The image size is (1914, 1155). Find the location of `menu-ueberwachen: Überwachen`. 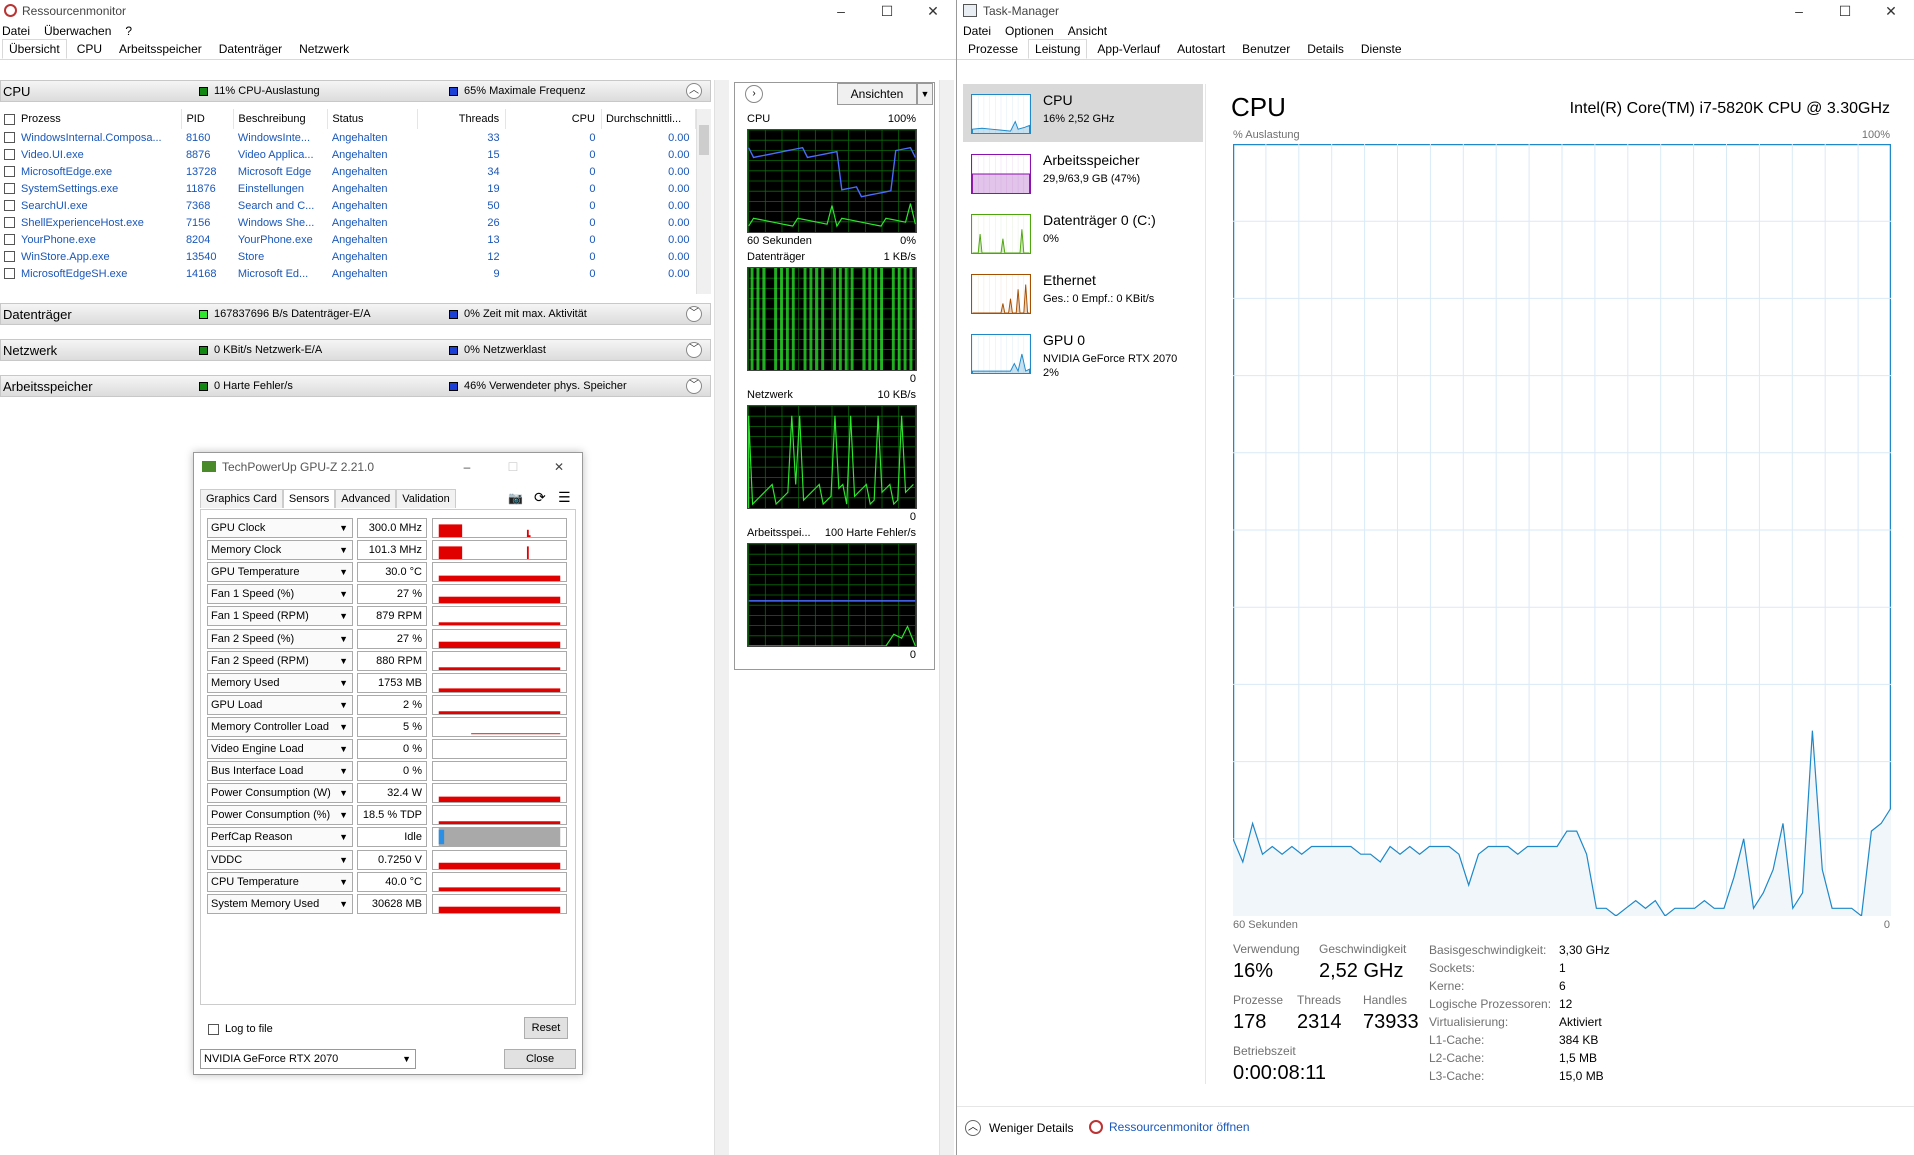

menu-ueberwachen: Überwachen is located at coordinates (77, 31).